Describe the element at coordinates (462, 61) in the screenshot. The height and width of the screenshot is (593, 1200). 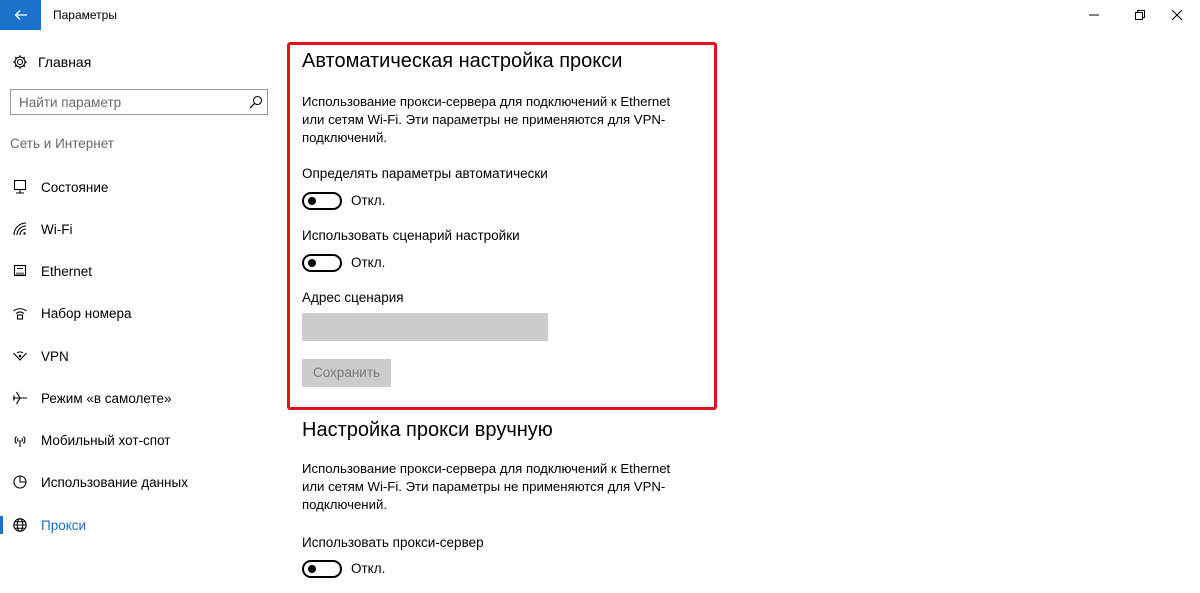
I see `auto-proxy-heading: Автоматическая настройка прокси` at that location.